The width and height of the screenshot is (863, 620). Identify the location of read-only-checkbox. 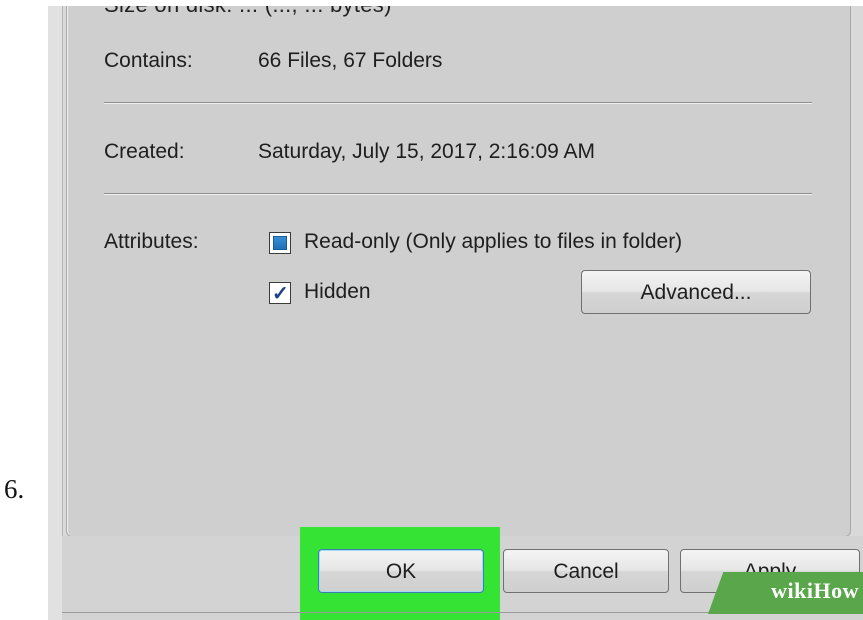
(280, 243).